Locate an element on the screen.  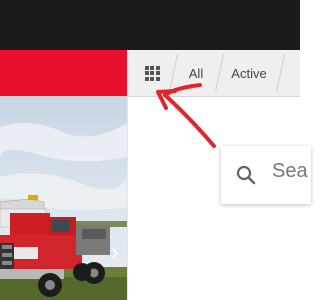
chevron-right-icon: › is located at coordinates (115, 252).